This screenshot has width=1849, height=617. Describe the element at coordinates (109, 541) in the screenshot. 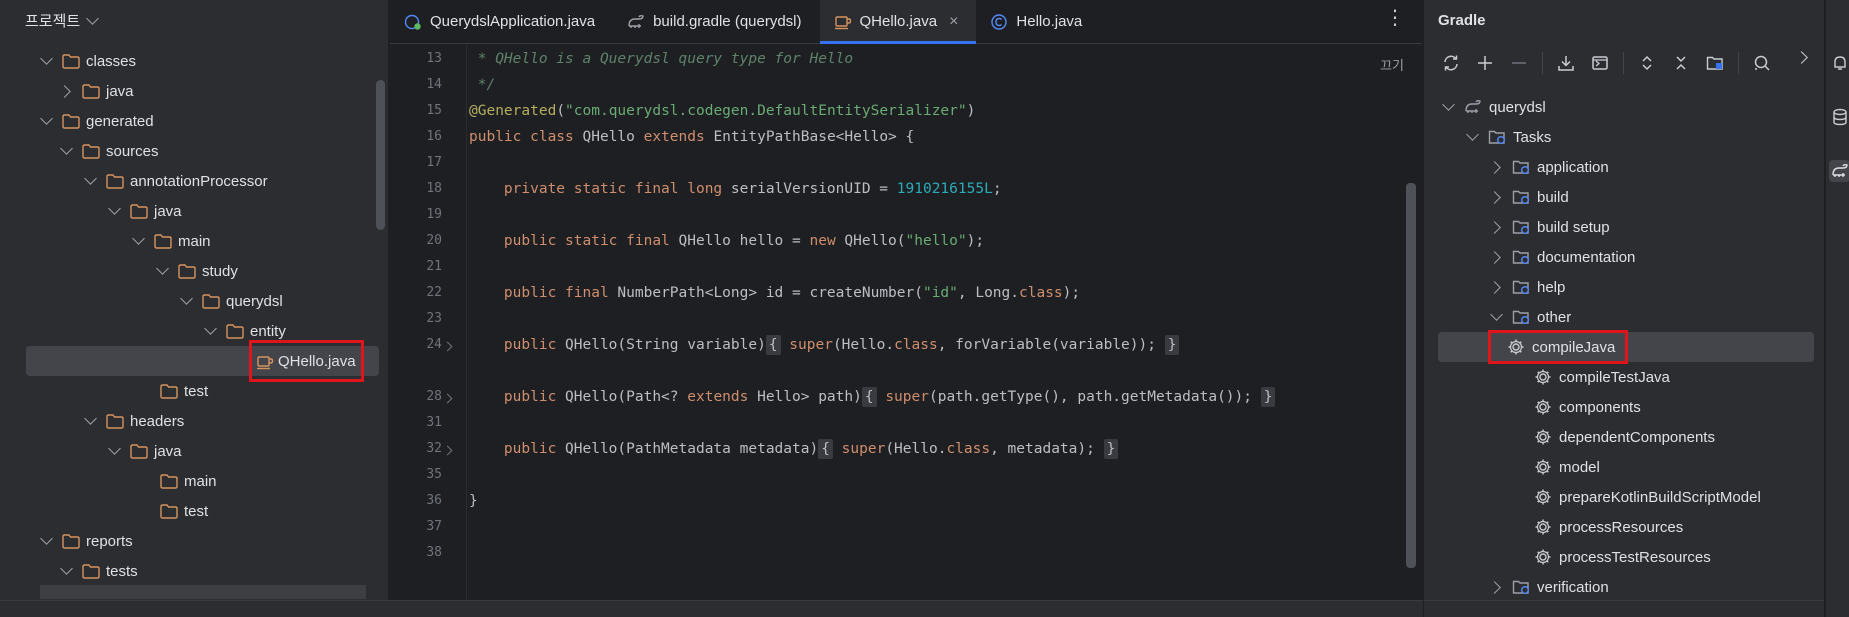

I see `tree-item-label: reports` at that location.